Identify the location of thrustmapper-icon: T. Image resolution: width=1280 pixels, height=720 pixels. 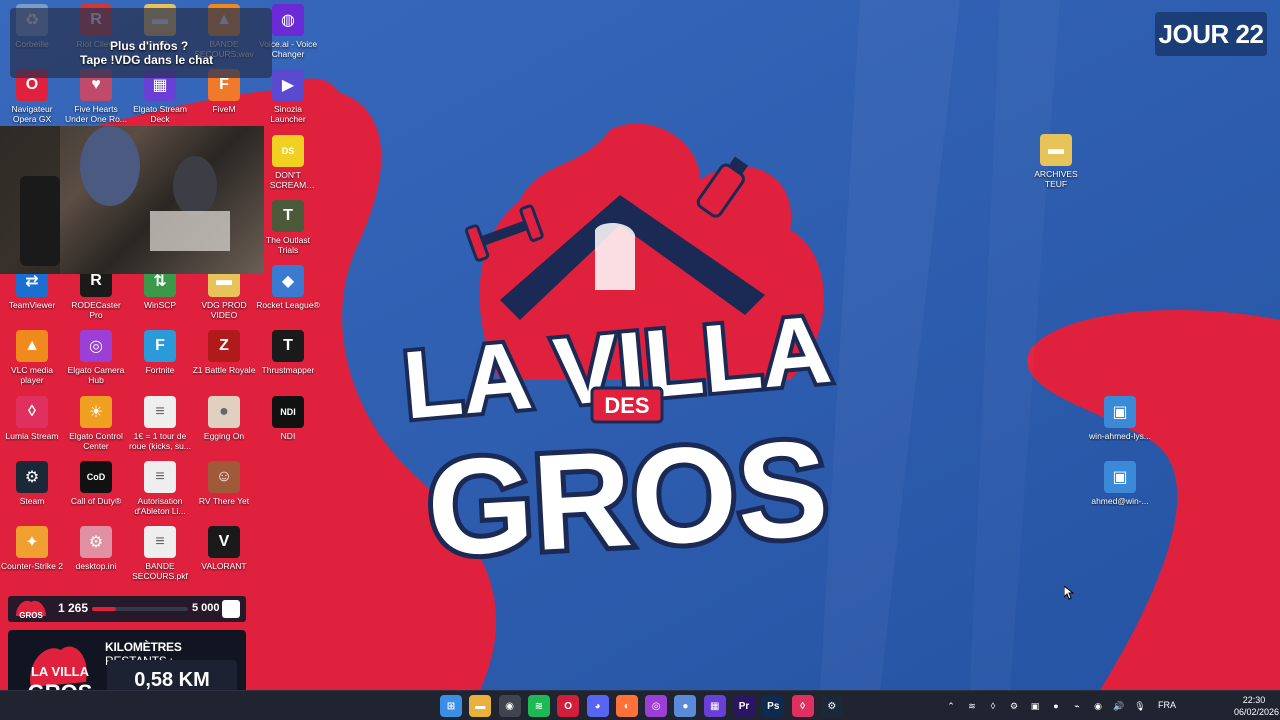
(288, 346).